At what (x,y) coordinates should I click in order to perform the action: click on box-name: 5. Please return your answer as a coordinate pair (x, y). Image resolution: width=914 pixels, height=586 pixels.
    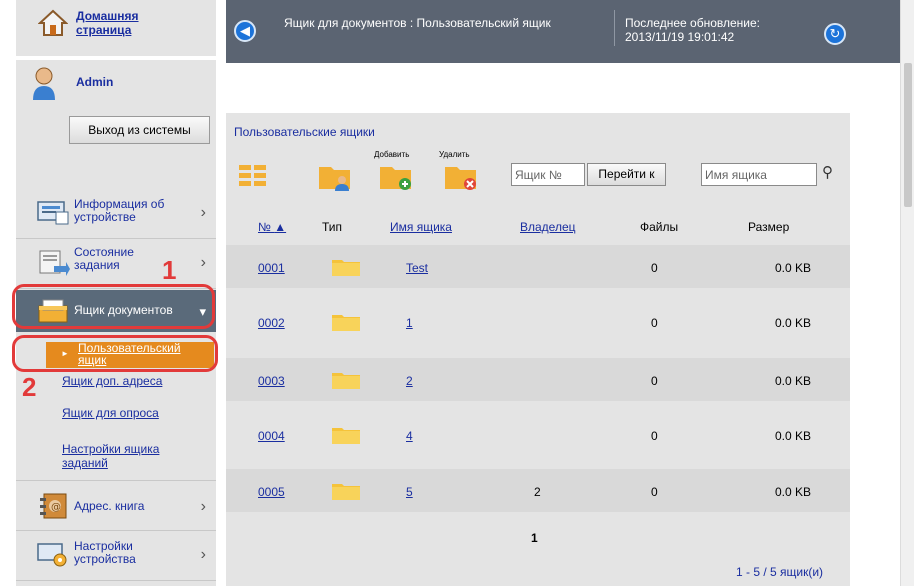
    Looking at the image, I should click on (409, 492).